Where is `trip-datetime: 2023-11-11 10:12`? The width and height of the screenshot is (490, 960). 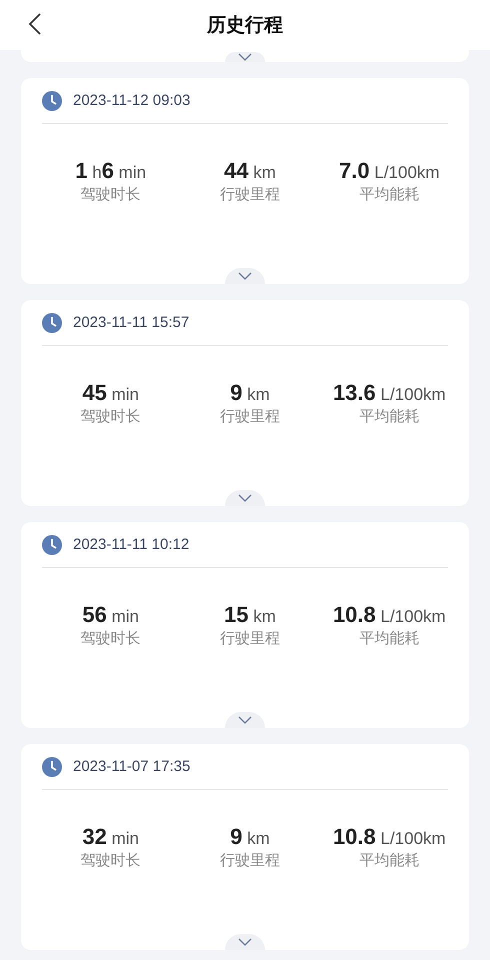
trip-datetime: 2023-11-11 10:12 is located at coordinates (131, 544).